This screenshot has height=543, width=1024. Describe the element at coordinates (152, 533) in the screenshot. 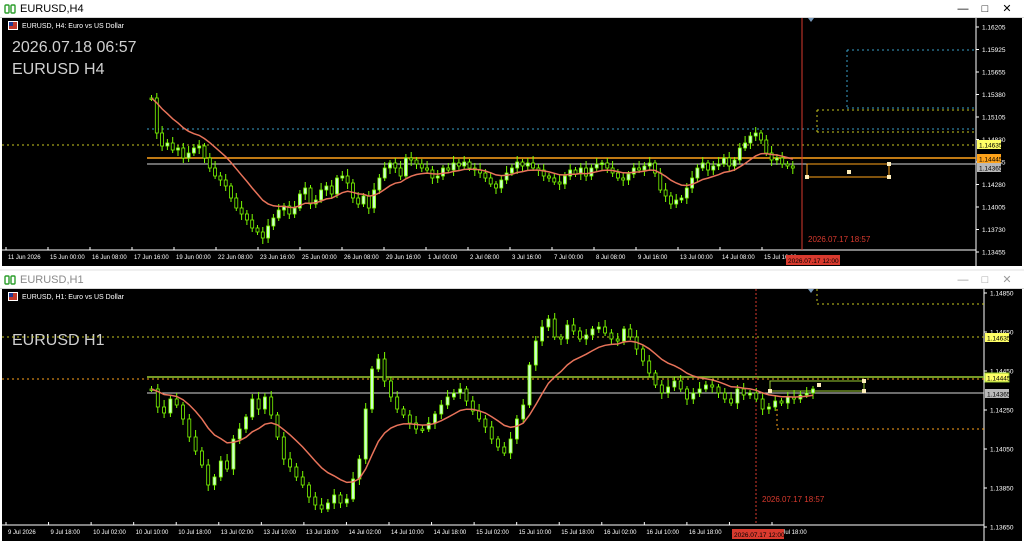

I see `time-axis-label: 10 Jul 10:00` at that location.